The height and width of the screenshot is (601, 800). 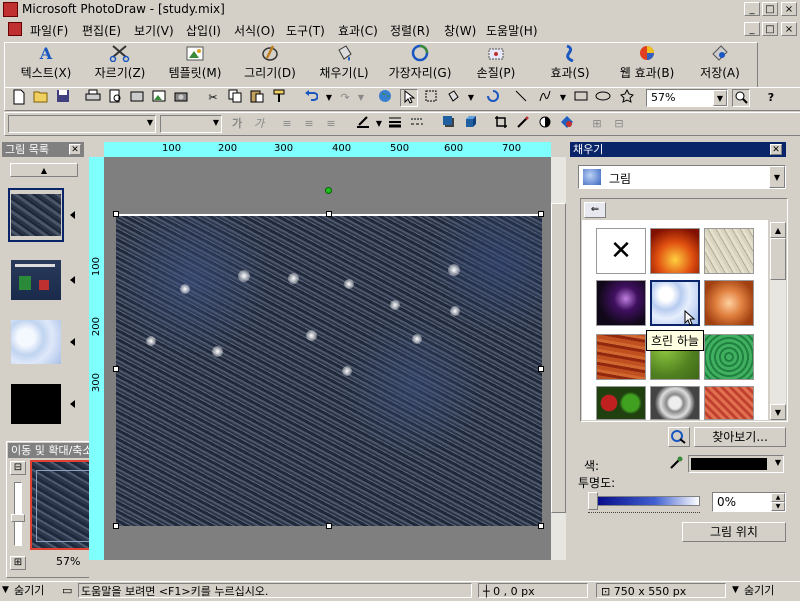 What do you see at coordinates (213, 98) in the screenshot?
I see `cut-icon: ✂` at bounding box center [213, 98].